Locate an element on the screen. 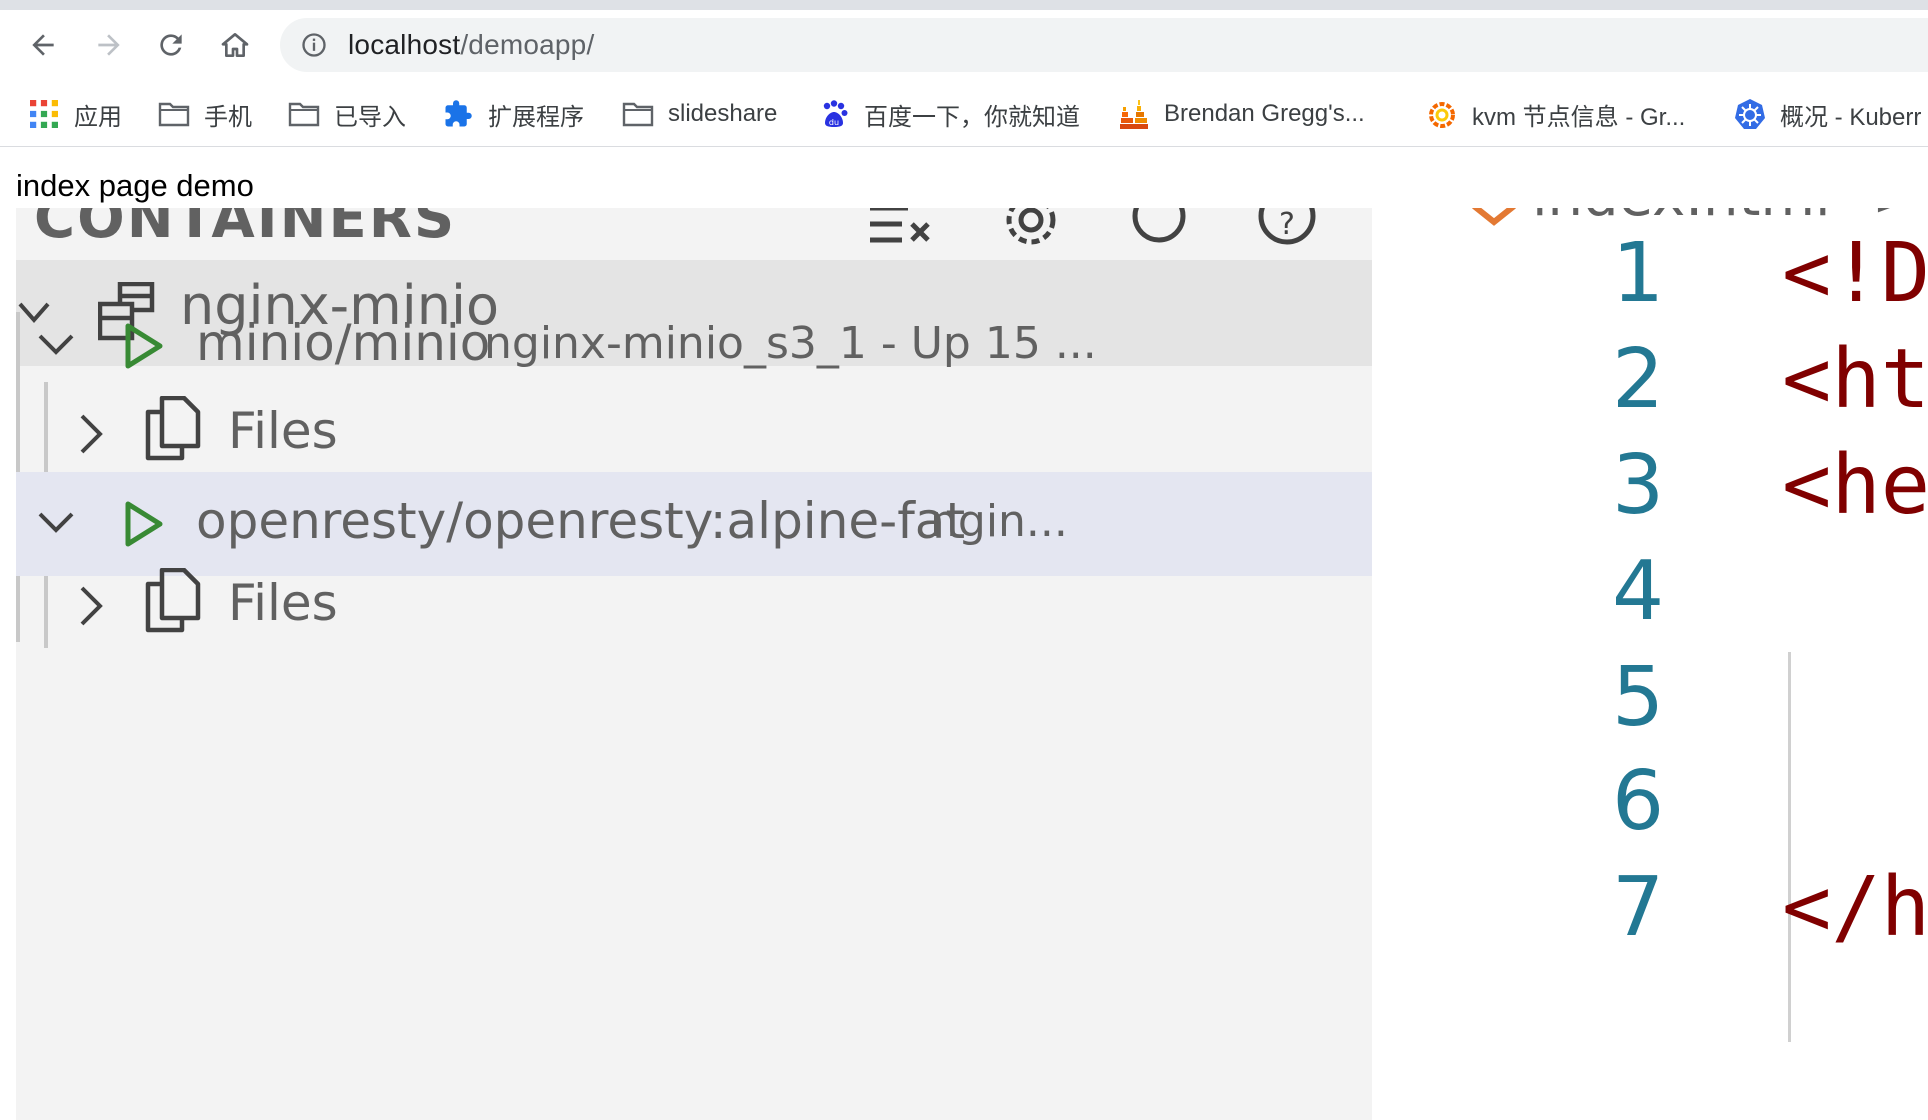  line-number: 2 is located at coordinates (1638, 379).